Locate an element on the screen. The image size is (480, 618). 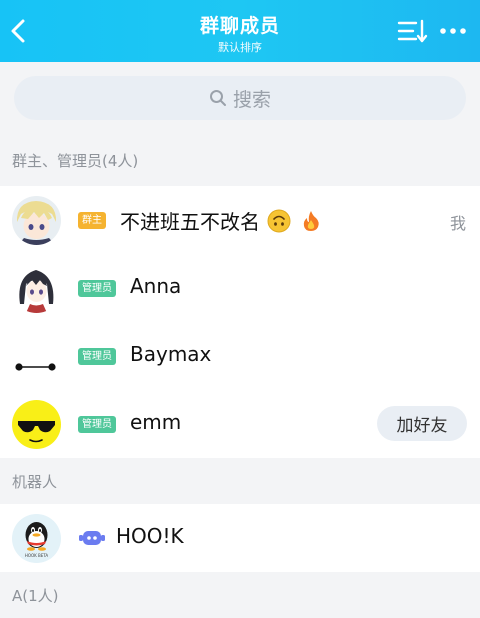
section-header-a: A(1人) is located at coordinates (240, 595).